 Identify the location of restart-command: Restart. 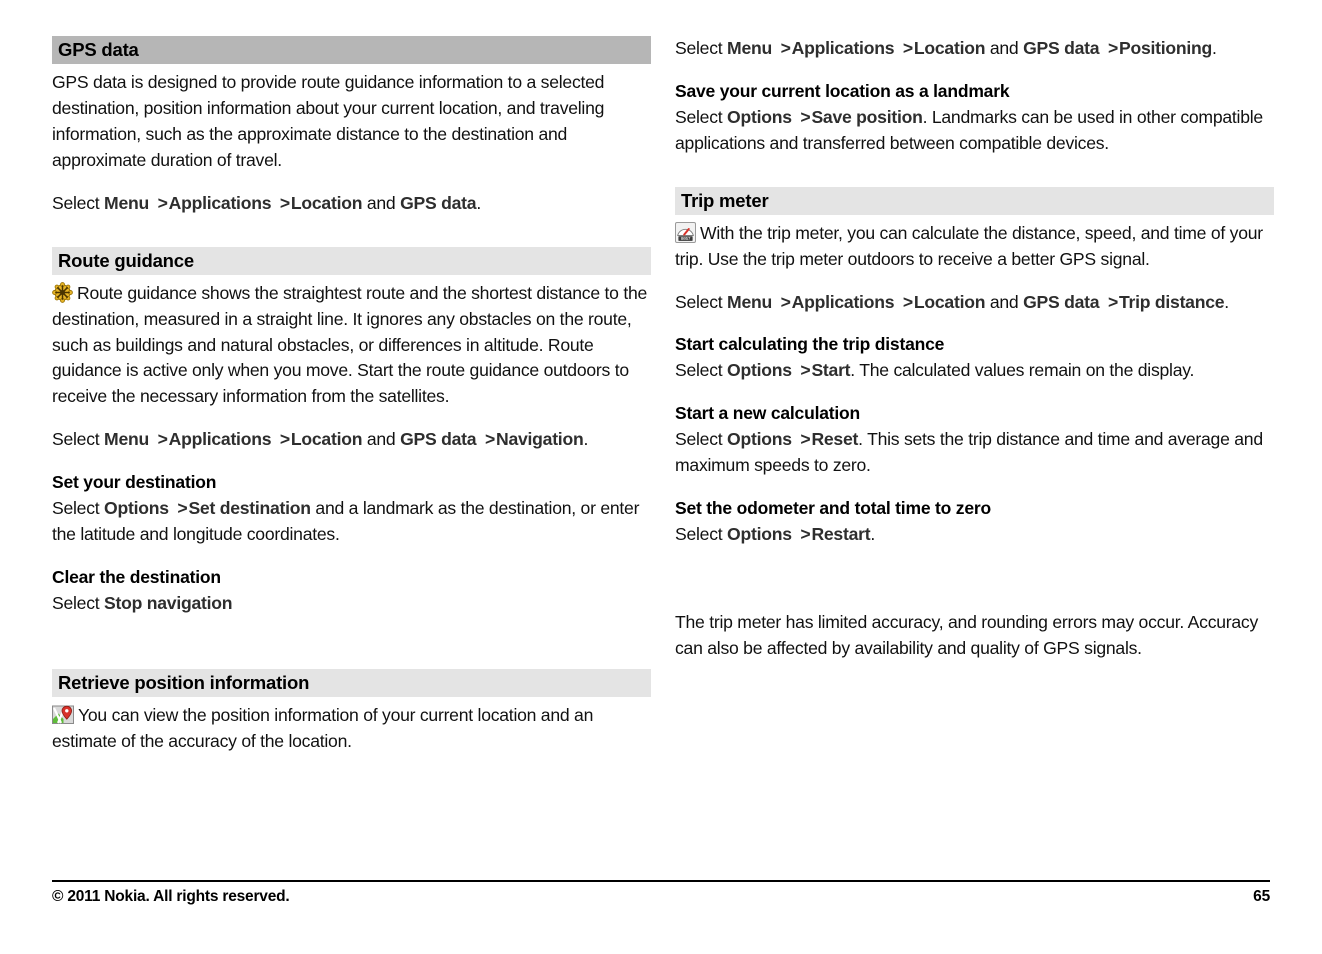
(841, 534).